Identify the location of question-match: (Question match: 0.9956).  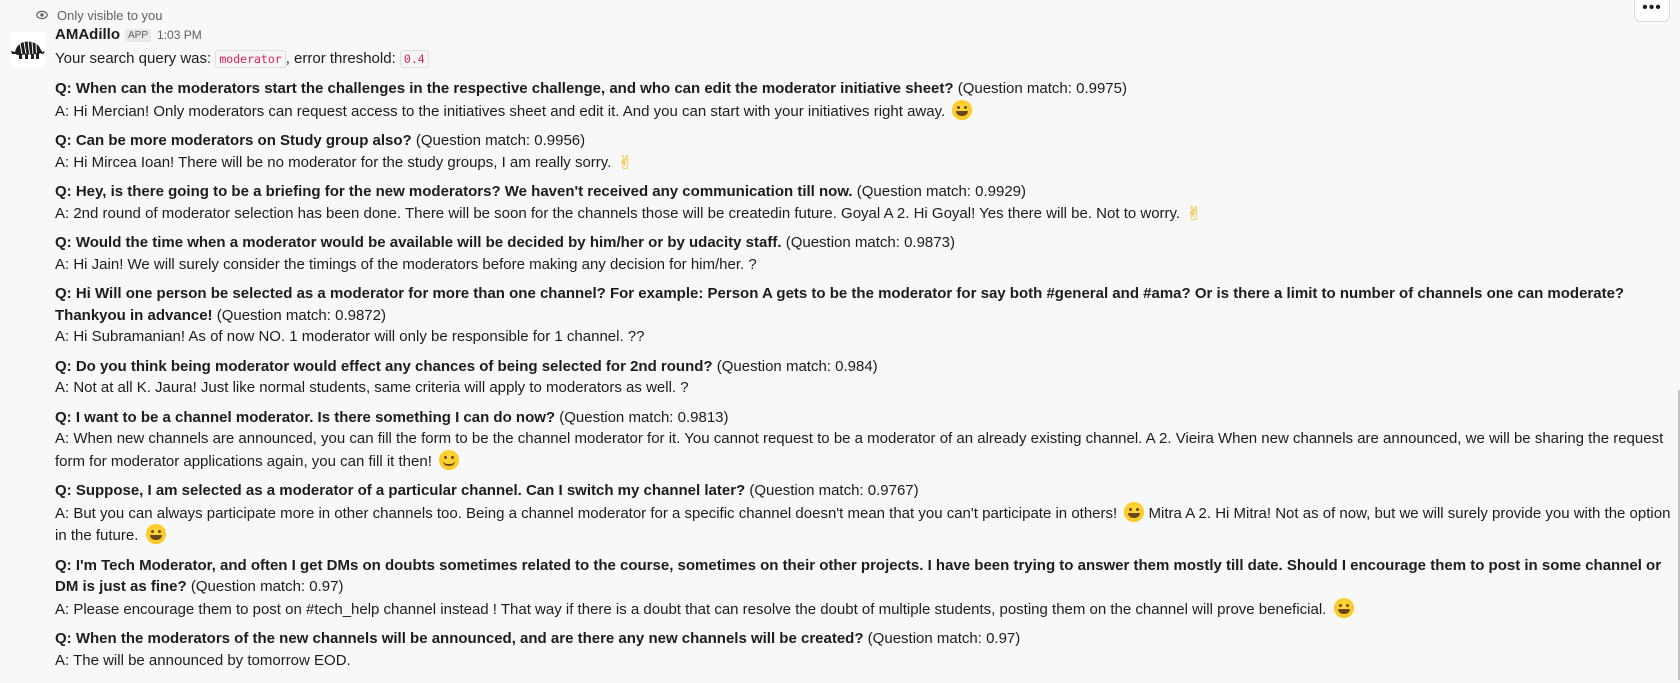
(498, 140).